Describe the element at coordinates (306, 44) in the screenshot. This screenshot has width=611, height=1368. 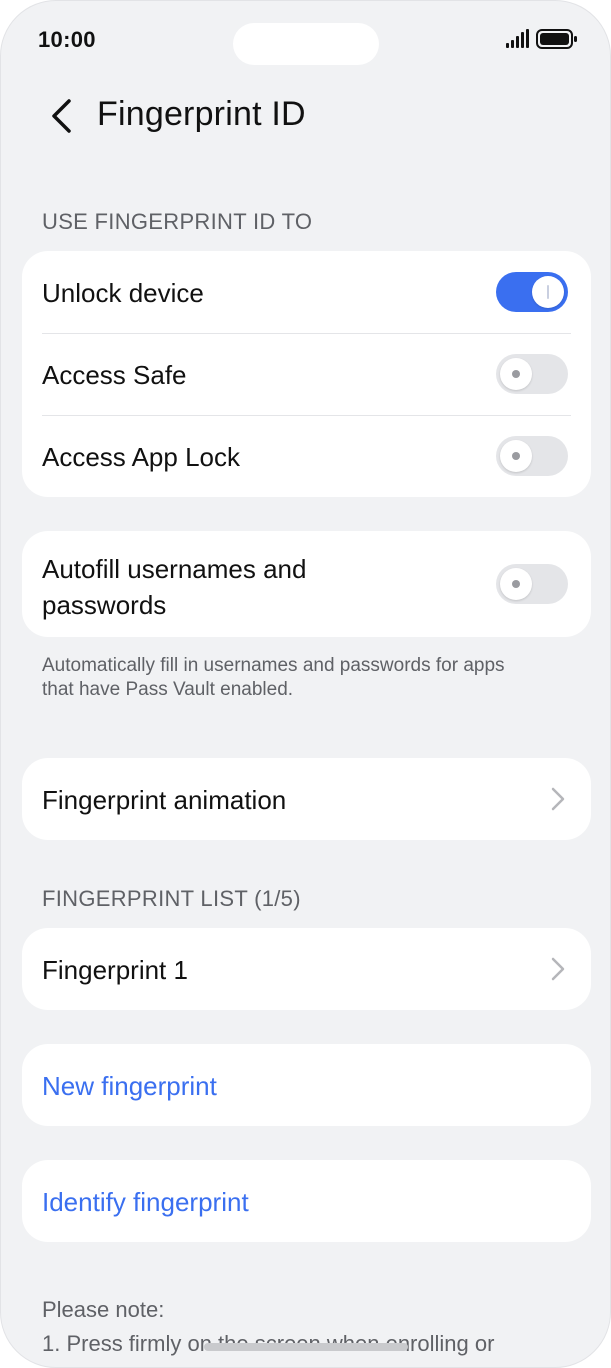
I see `camera-pill` at that location.